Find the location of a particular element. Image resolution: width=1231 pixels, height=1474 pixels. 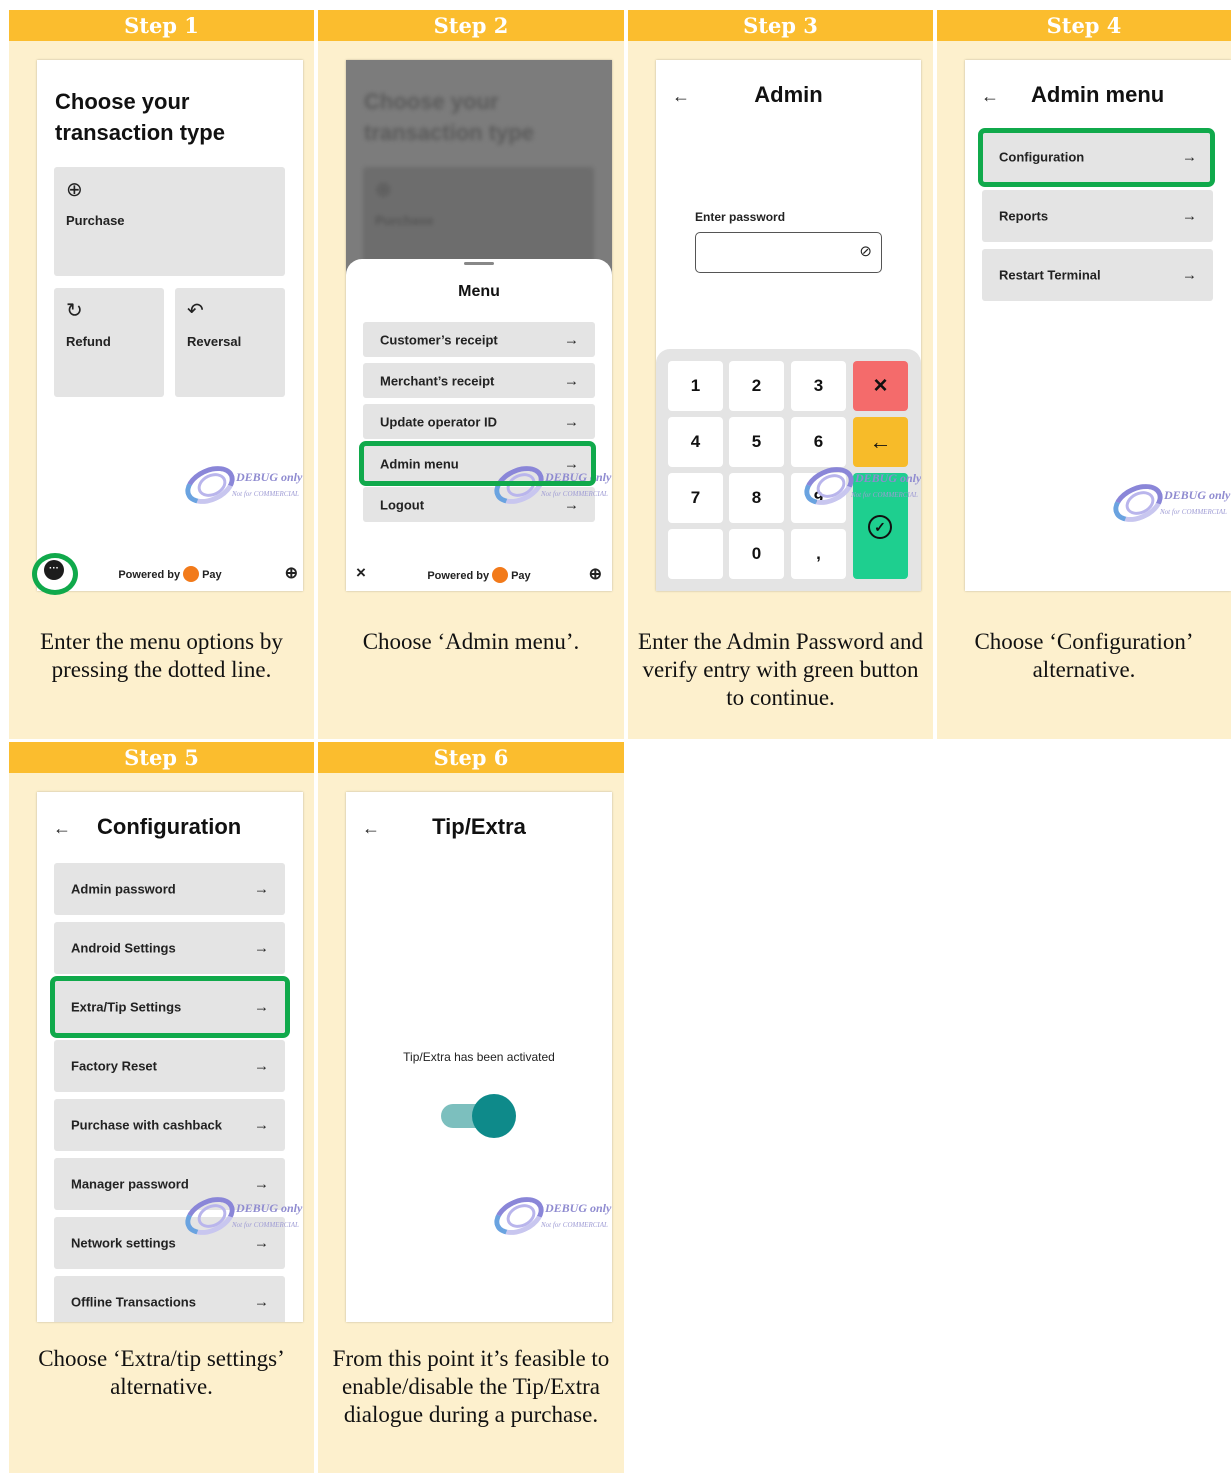

highlight-extra-tip-settings is located at coordinates (170, 1007).